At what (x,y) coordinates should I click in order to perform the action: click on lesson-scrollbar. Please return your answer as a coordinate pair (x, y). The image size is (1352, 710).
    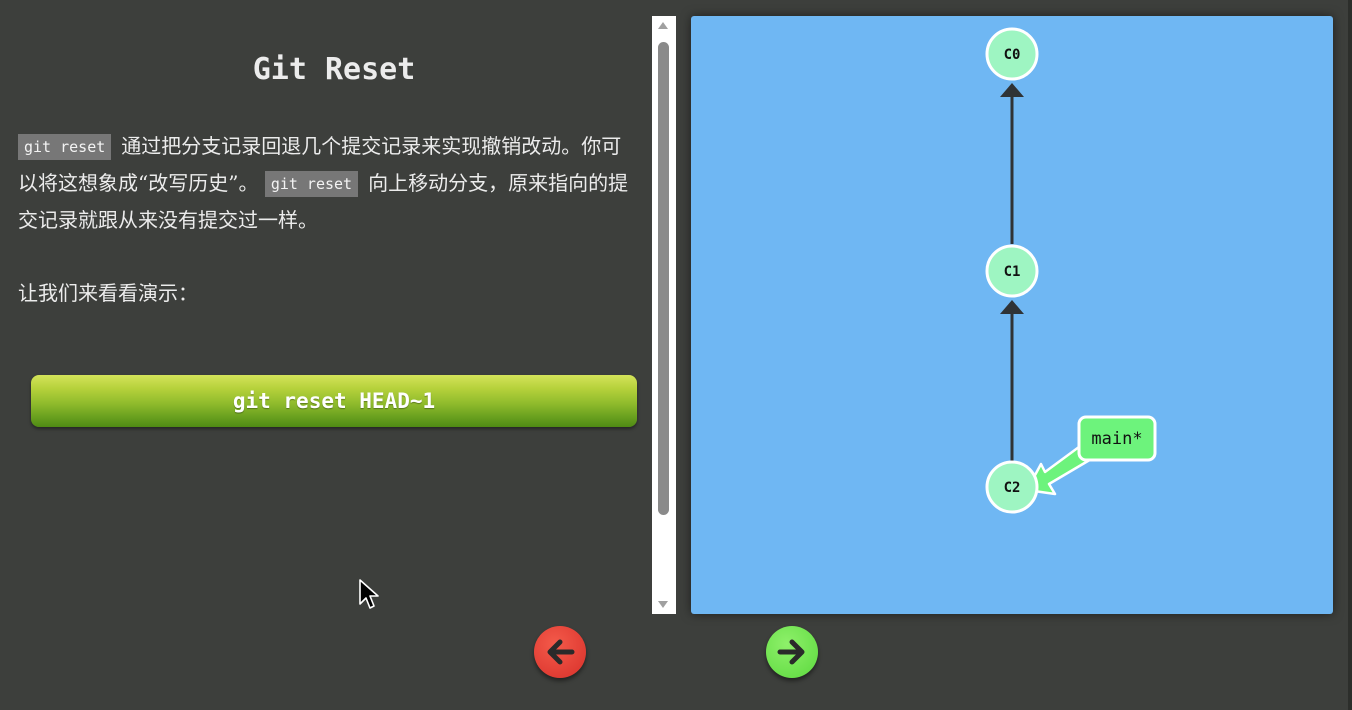
    Looking at the image, I should click on (664, 315).